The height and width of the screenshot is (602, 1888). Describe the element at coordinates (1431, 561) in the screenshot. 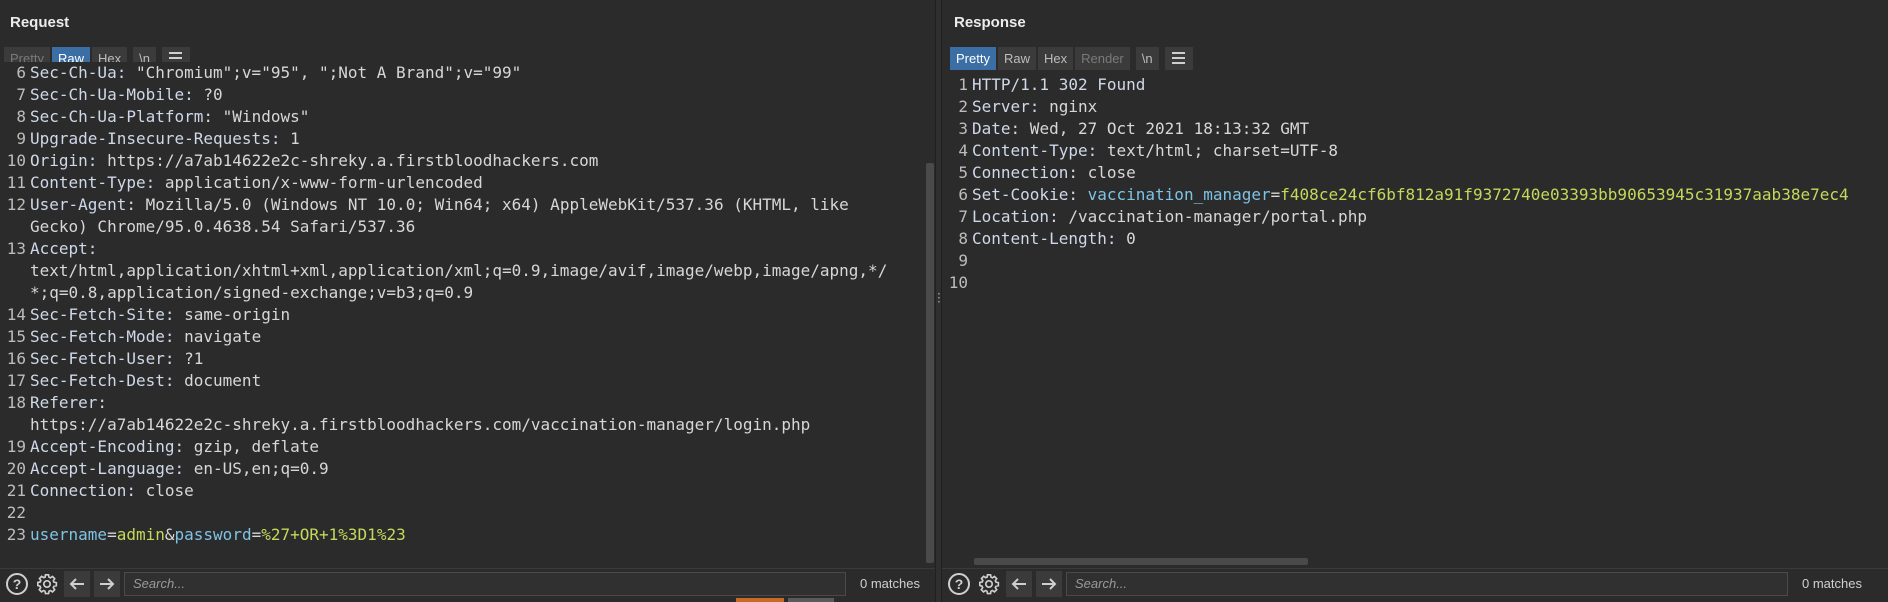

I see `response-hscroll` at that location.